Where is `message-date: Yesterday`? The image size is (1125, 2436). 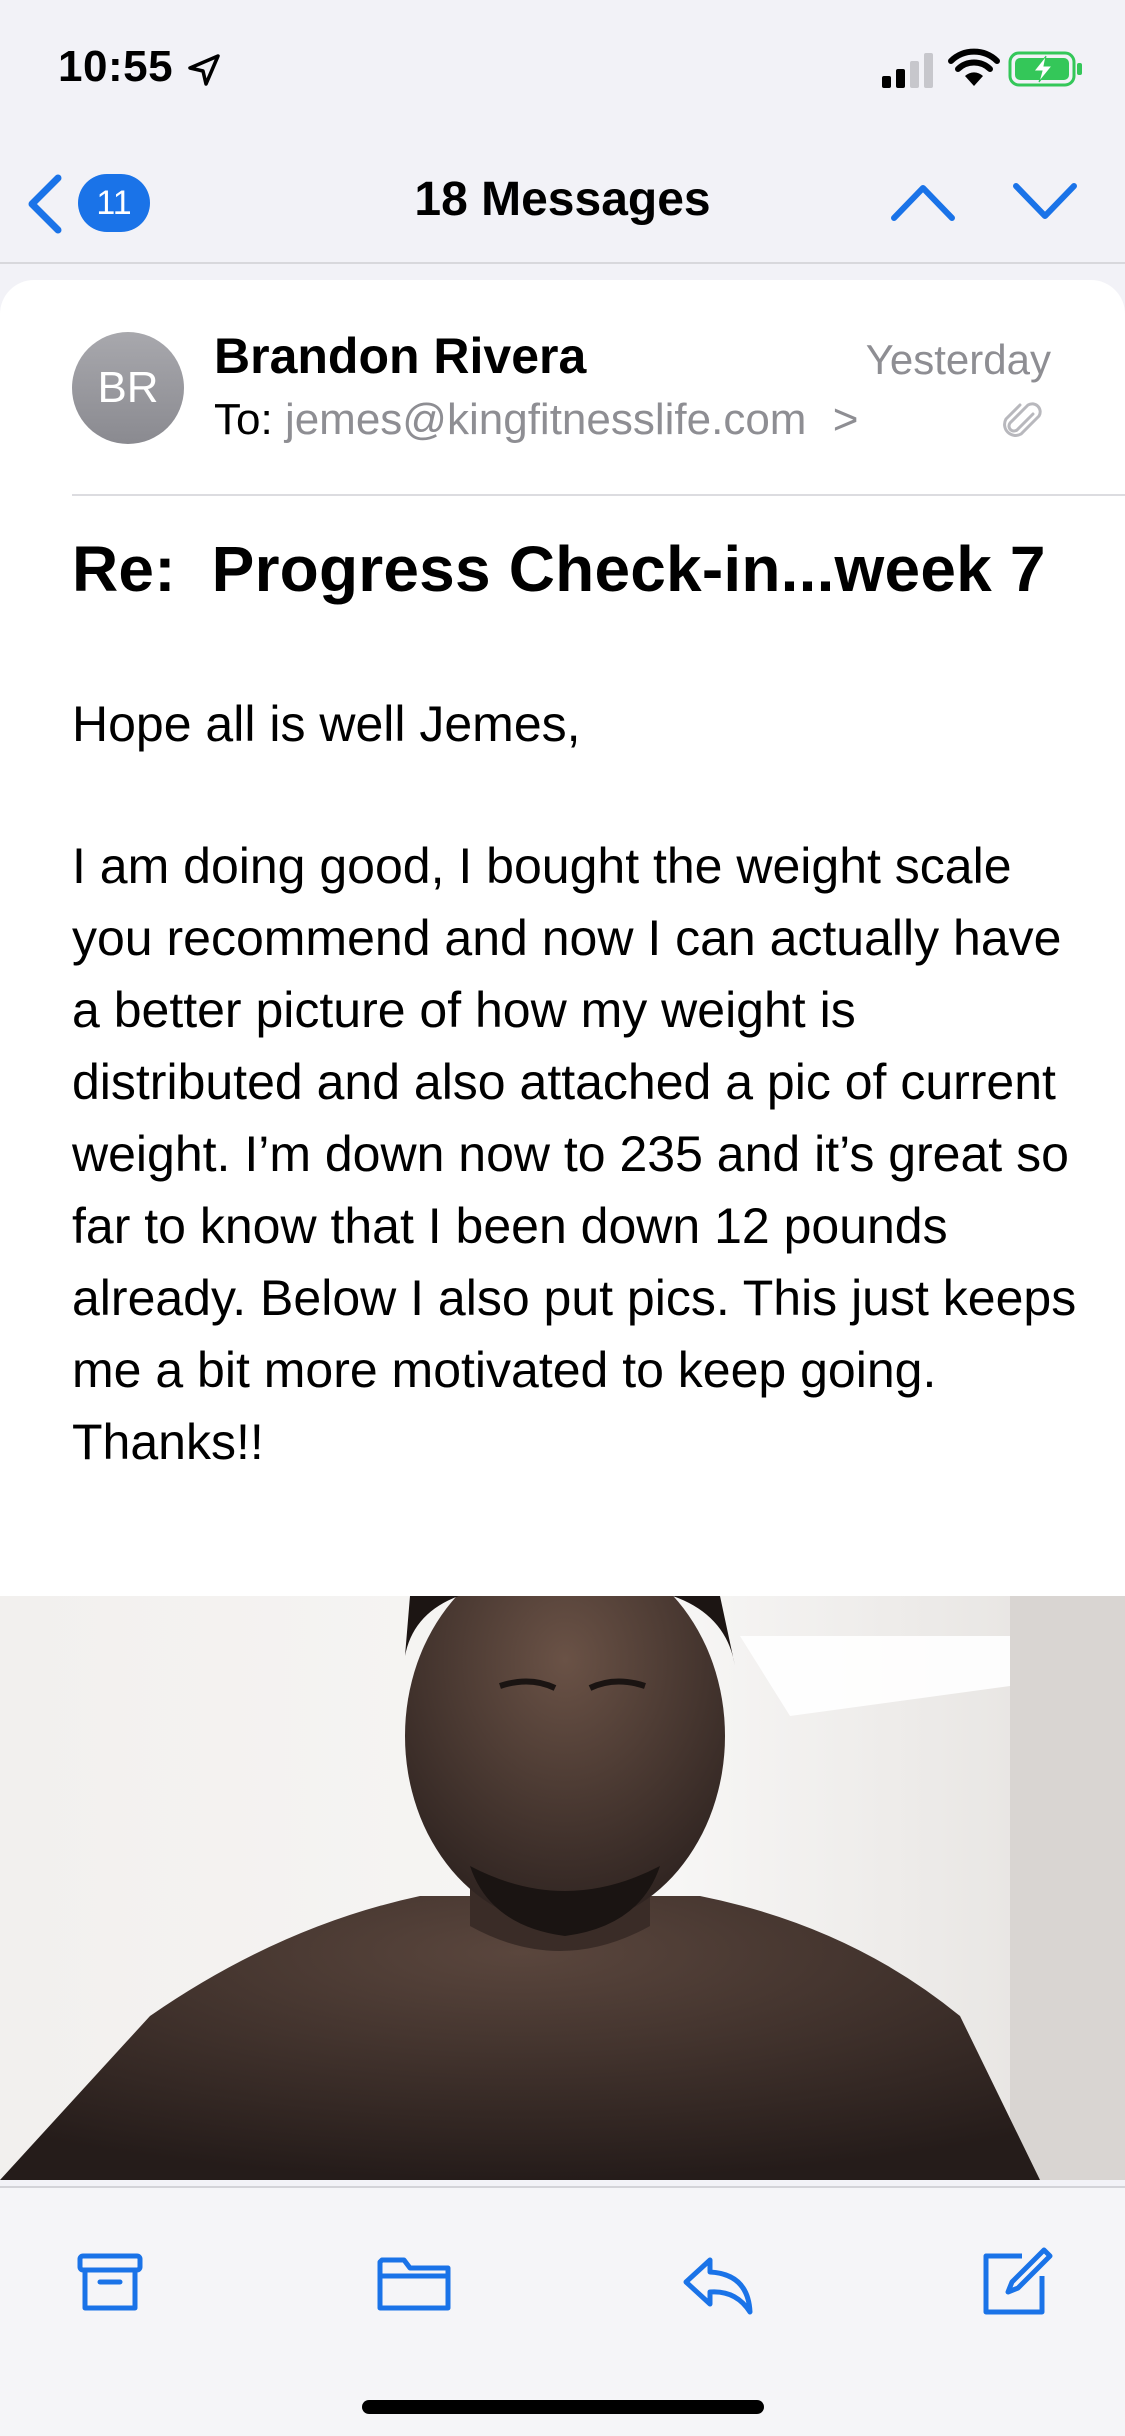 message-date: Yesterday is located at coordinates (958, 359).